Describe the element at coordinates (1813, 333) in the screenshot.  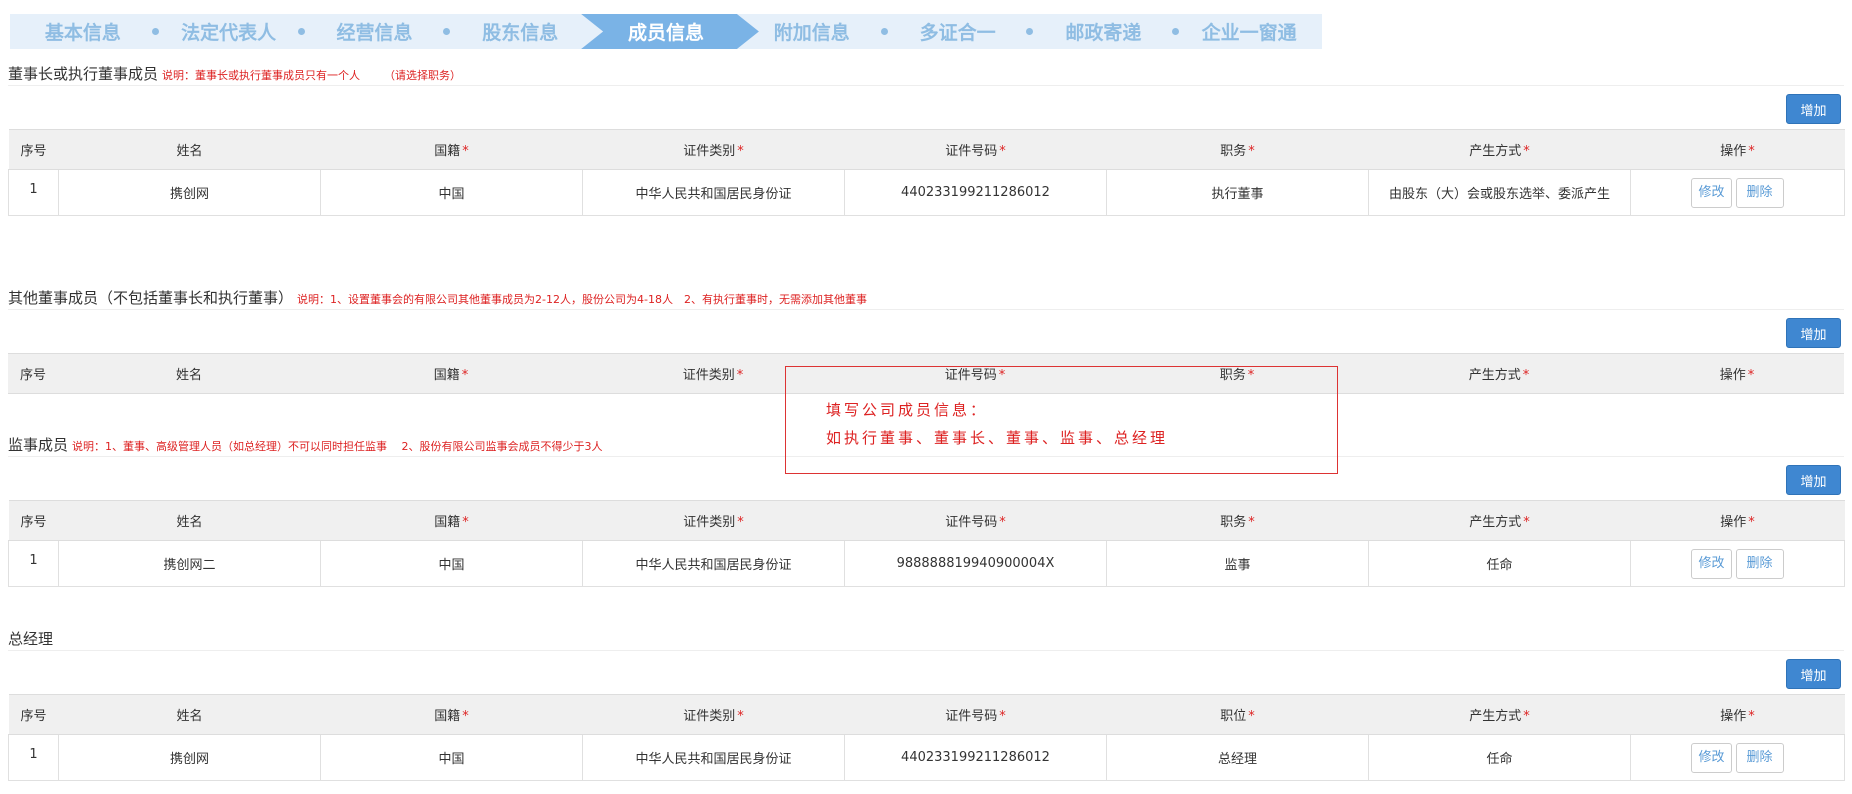
I see `add-director-button: 增加` at that location.